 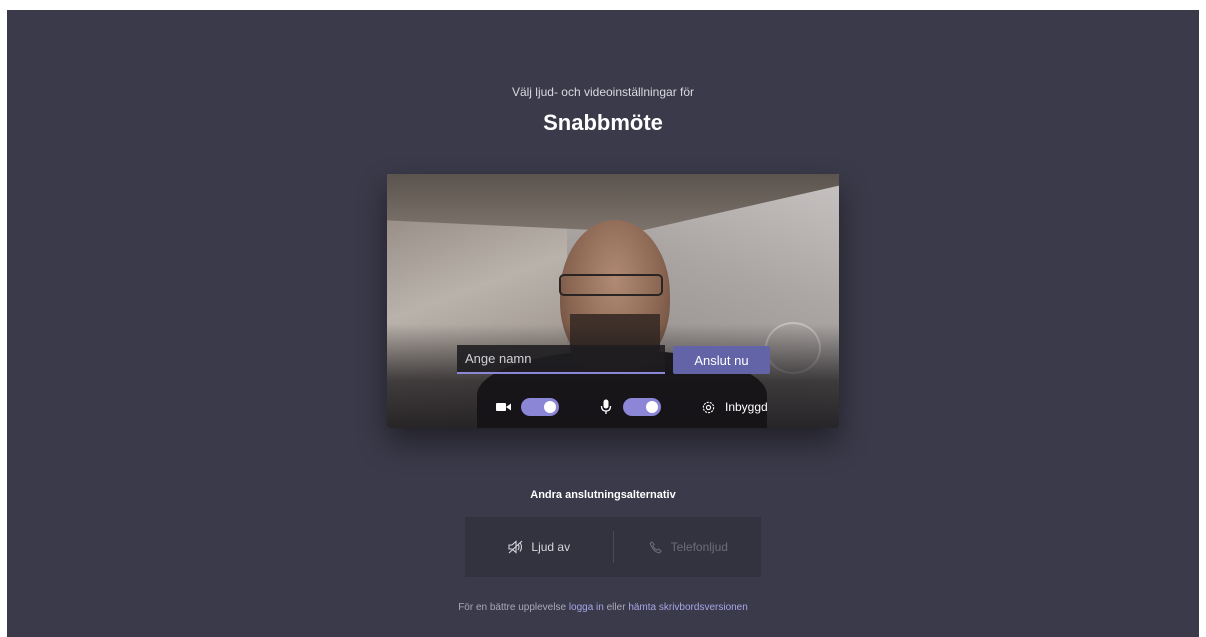 I want to click on device-controls: Inbyggd, so click(x=631, y=407).